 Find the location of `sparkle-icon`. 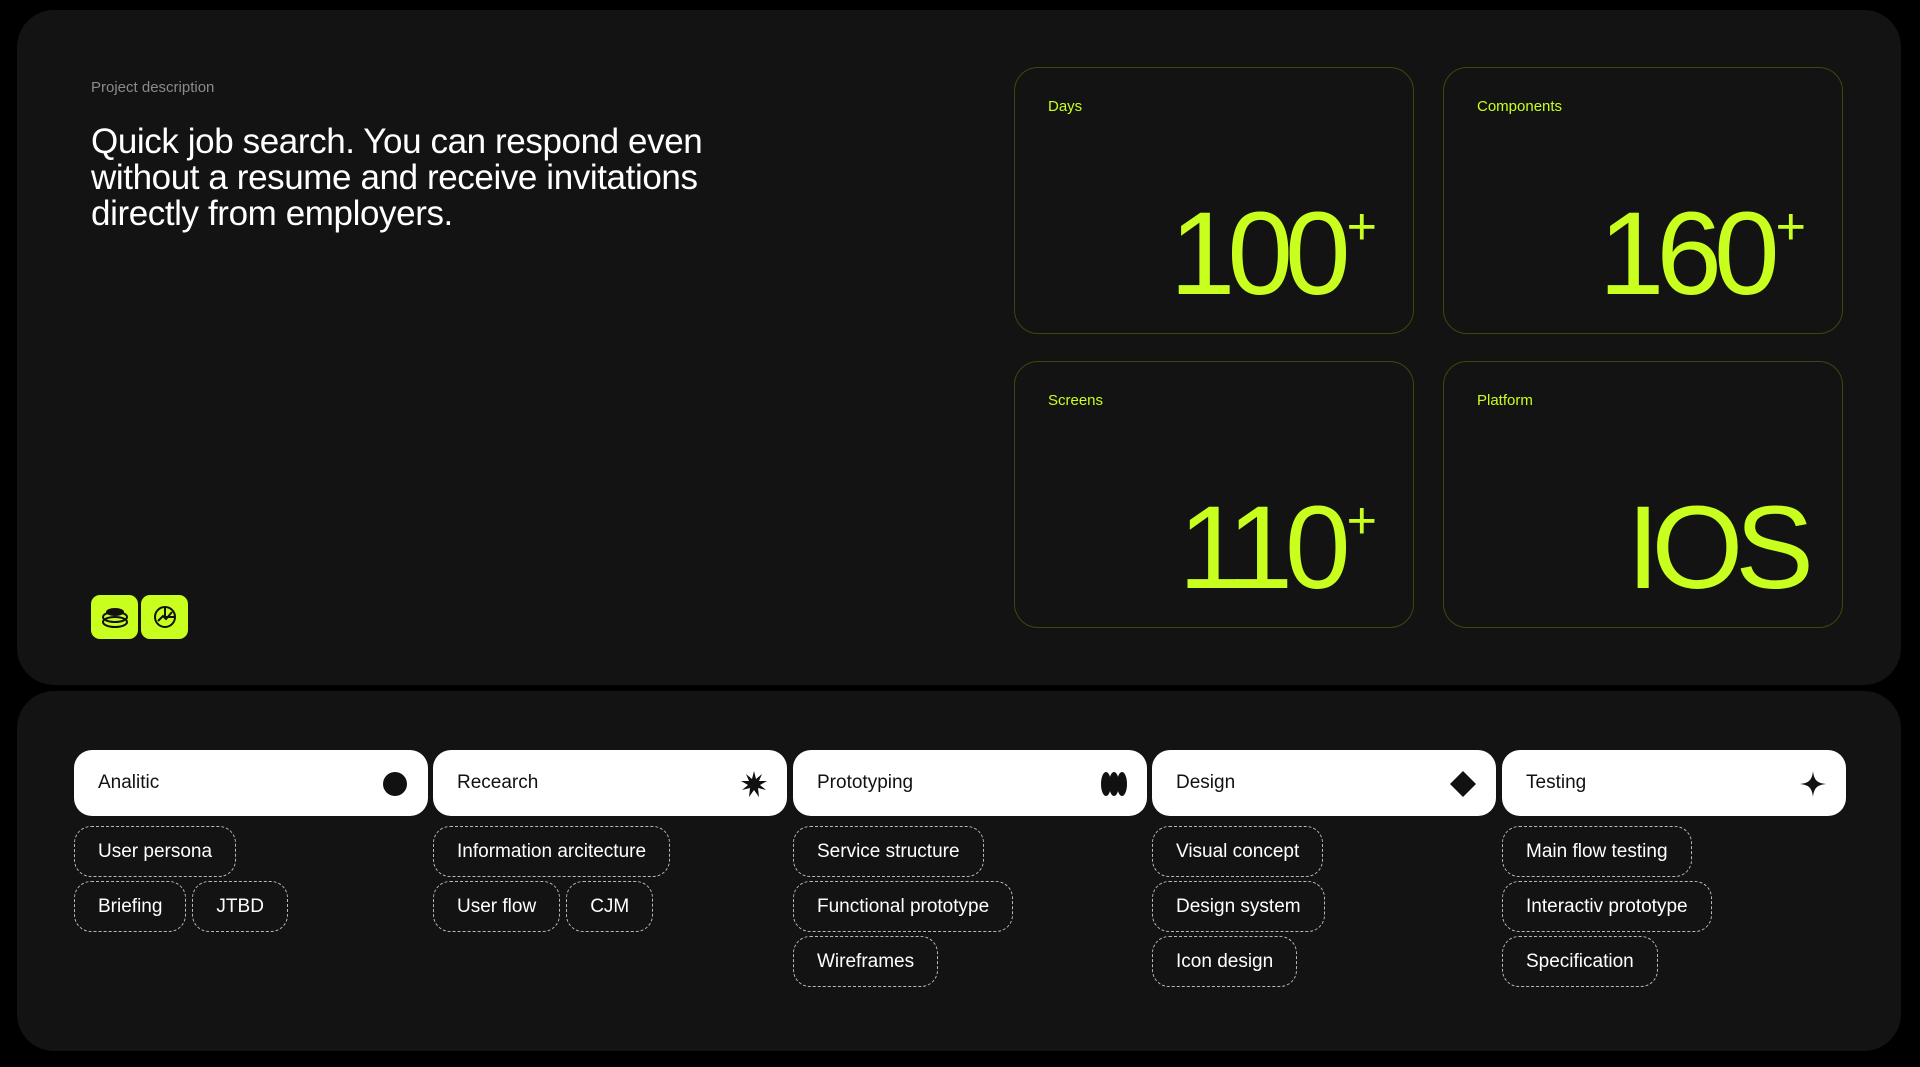

sparkle-icon is located at coordinates (1813, 784).